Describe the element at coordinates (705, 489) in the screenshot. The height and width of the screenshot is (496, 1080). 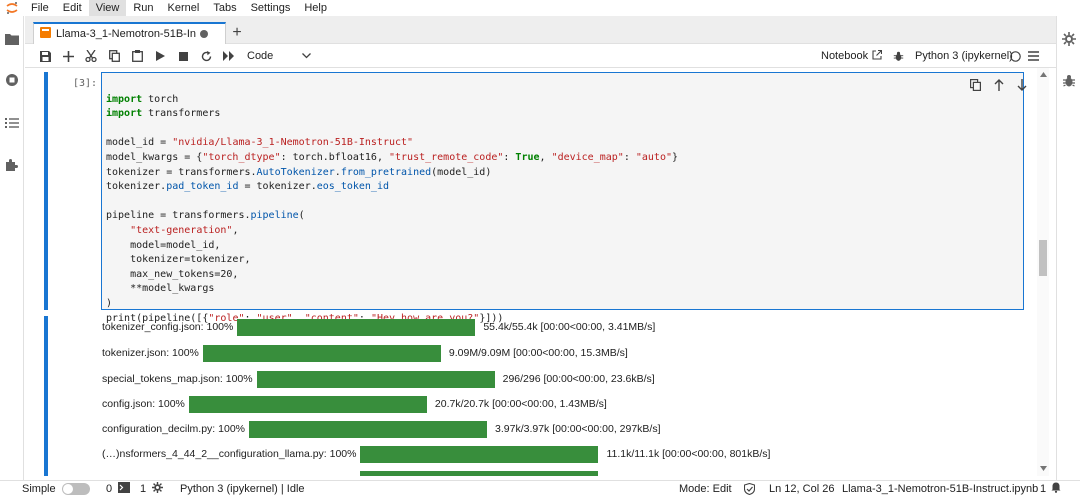
I see `edit-mode: Mode: Edit` at that location.